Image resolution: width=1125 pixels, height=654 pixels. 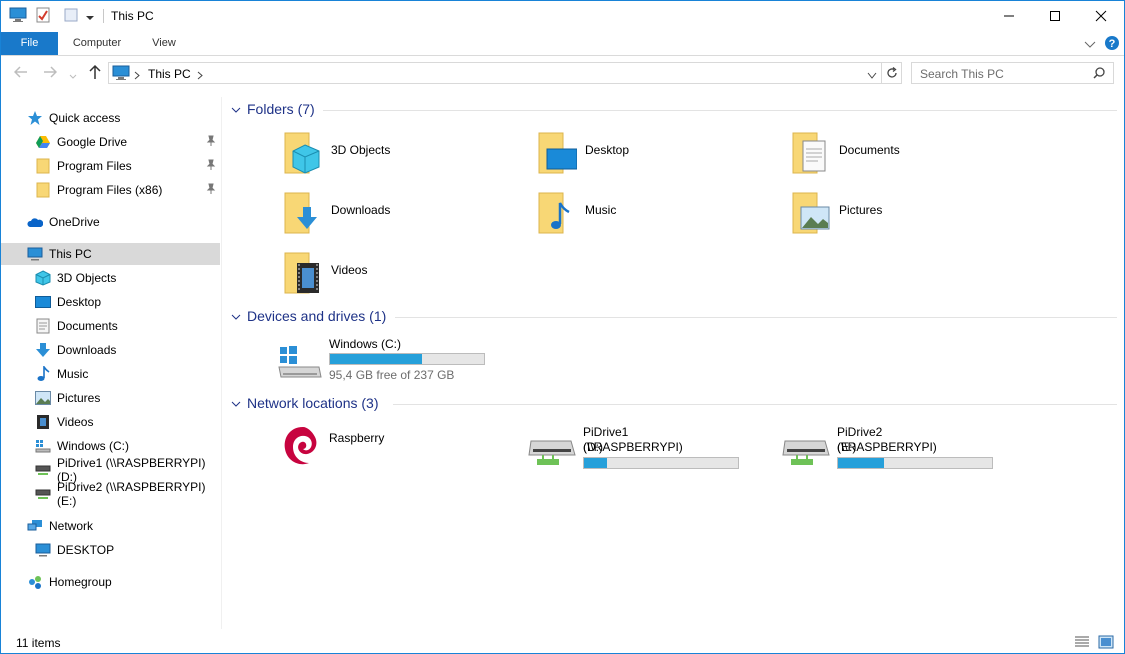 What do you see at coordinates (303, 274) in the screenshot?
I see `videos-folder-icon` at bounding box center [303, 274].